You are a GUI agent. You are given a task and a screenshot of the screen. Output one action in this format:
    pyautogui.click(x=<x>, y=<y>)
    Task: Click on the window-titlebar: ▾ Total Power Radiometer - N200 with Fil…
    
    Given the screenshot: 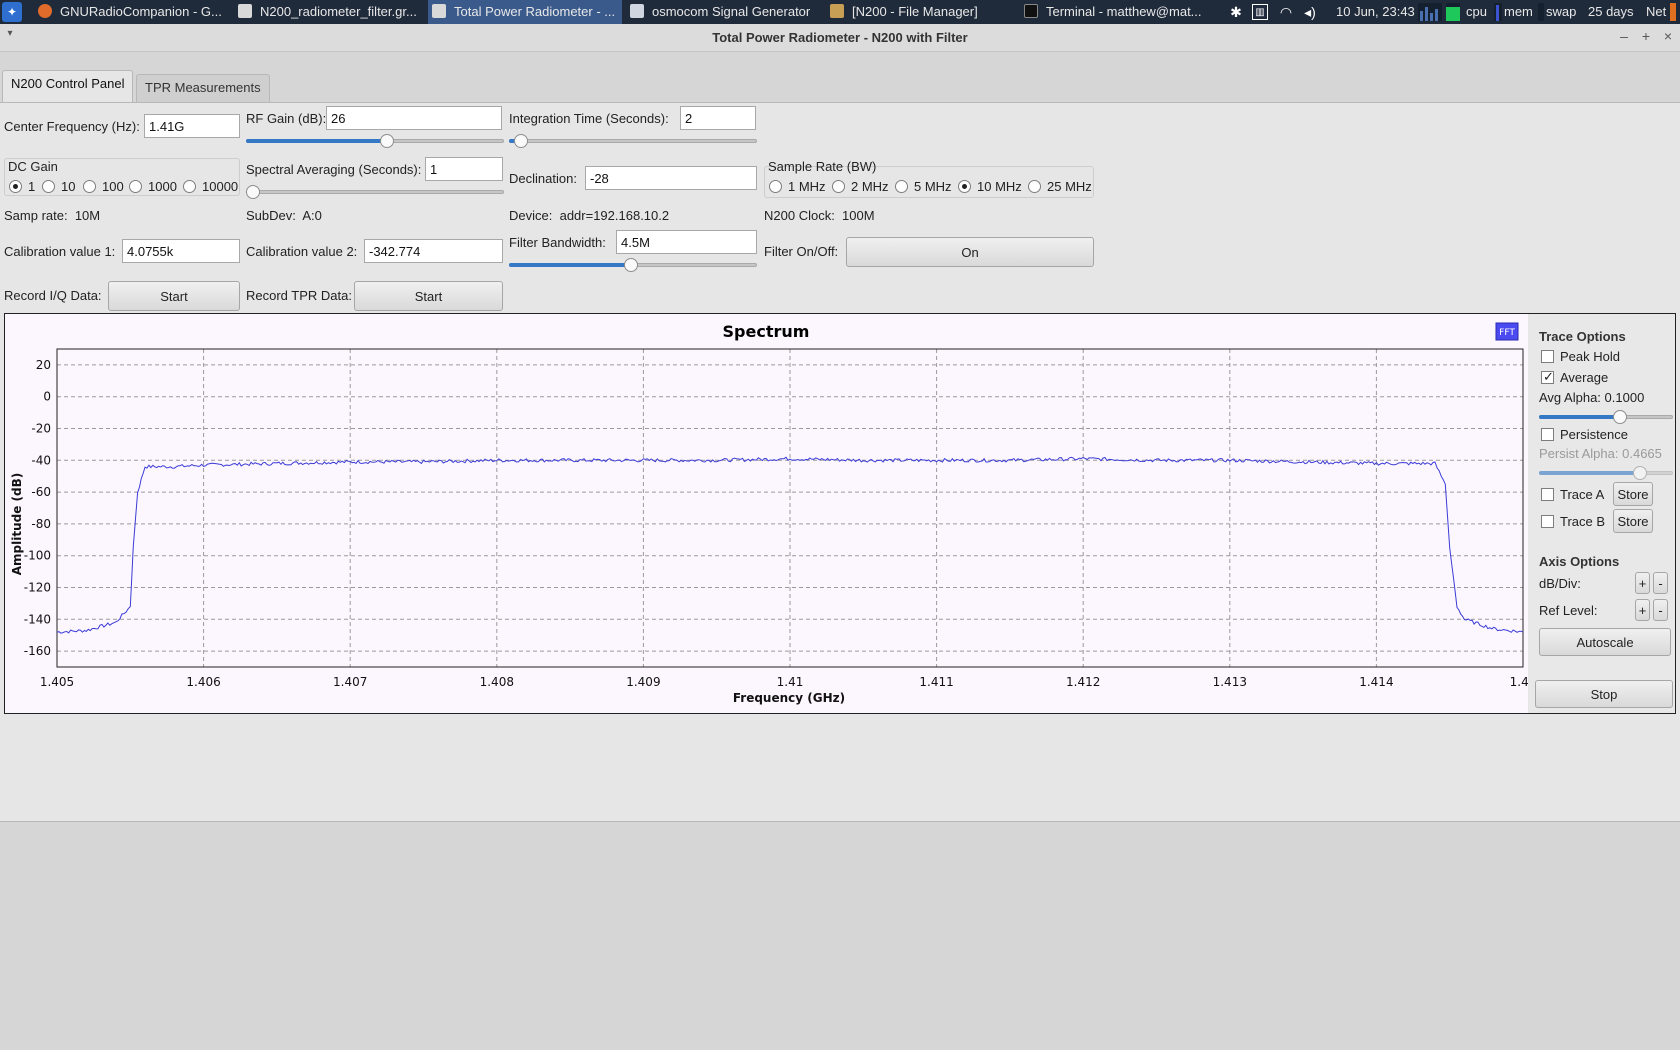 What is the action you would take?
    pyautogui.click(x=840, y=38)
    